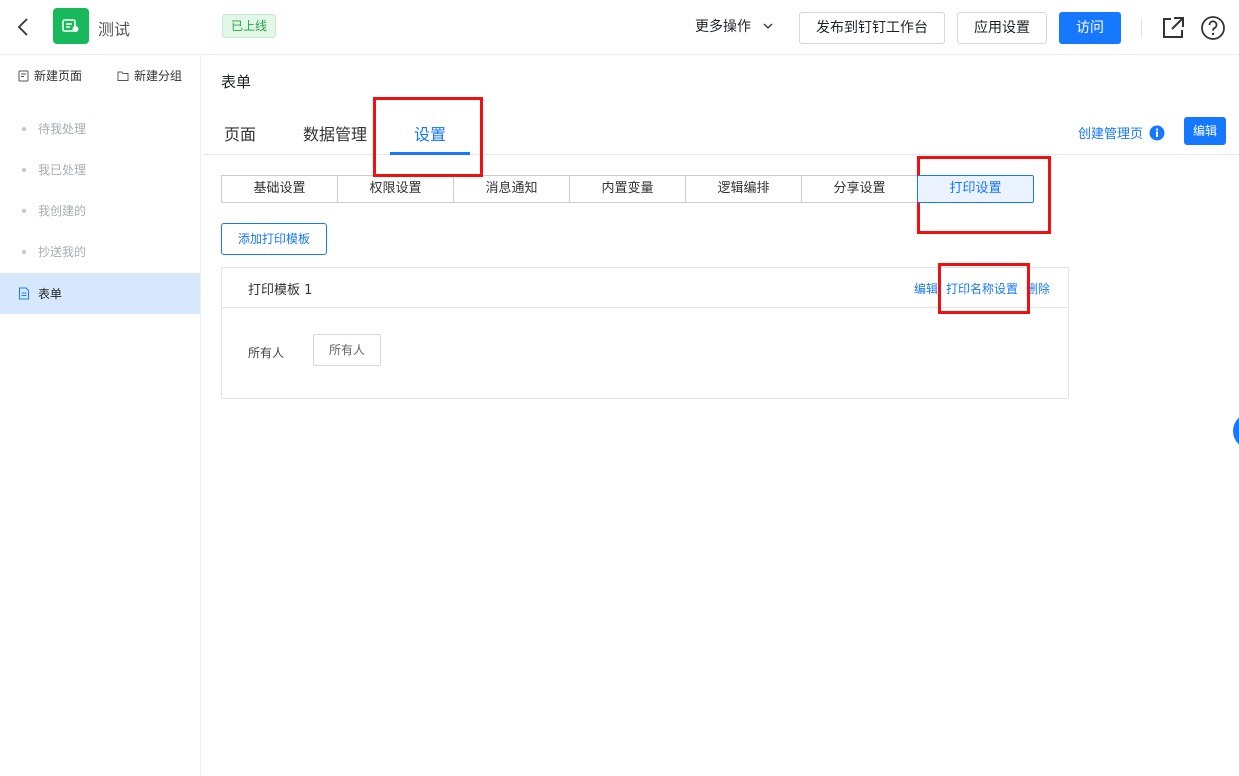 This screenshot has height=776, width=1239. What do you see at coordinates (158, 76) in the screenshot?
I see `new-group-label: 新建分组` at bounding box center [158, 76].